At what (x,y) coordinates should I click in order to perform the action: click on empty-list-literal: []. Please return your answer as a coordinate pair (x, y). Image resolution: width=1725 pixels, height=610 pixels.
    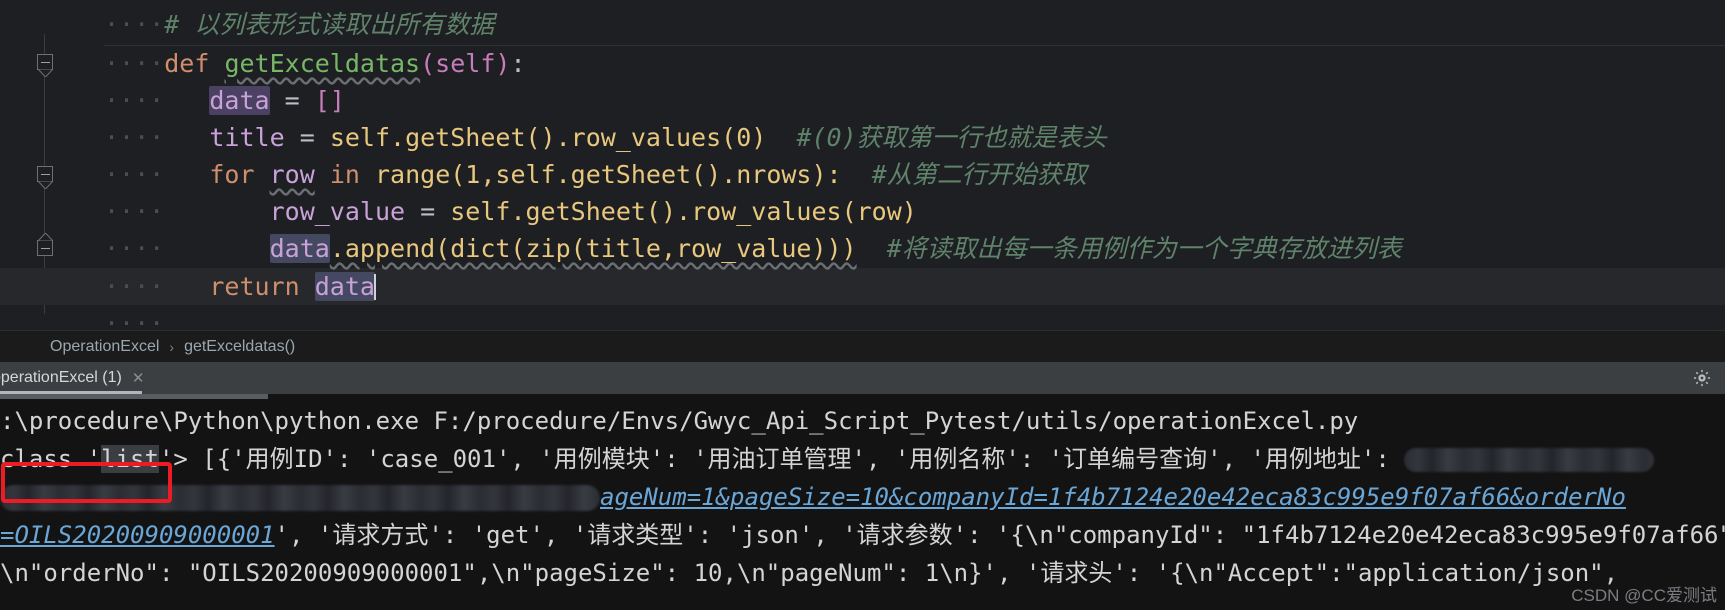
    Looking at the image, I should click on (329, 100).